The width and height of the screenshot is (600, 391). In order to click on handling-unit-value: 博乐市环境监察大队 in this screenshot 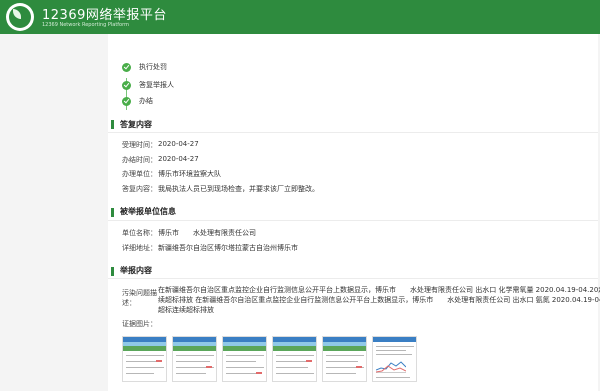, I will do `click(189, 174)`.